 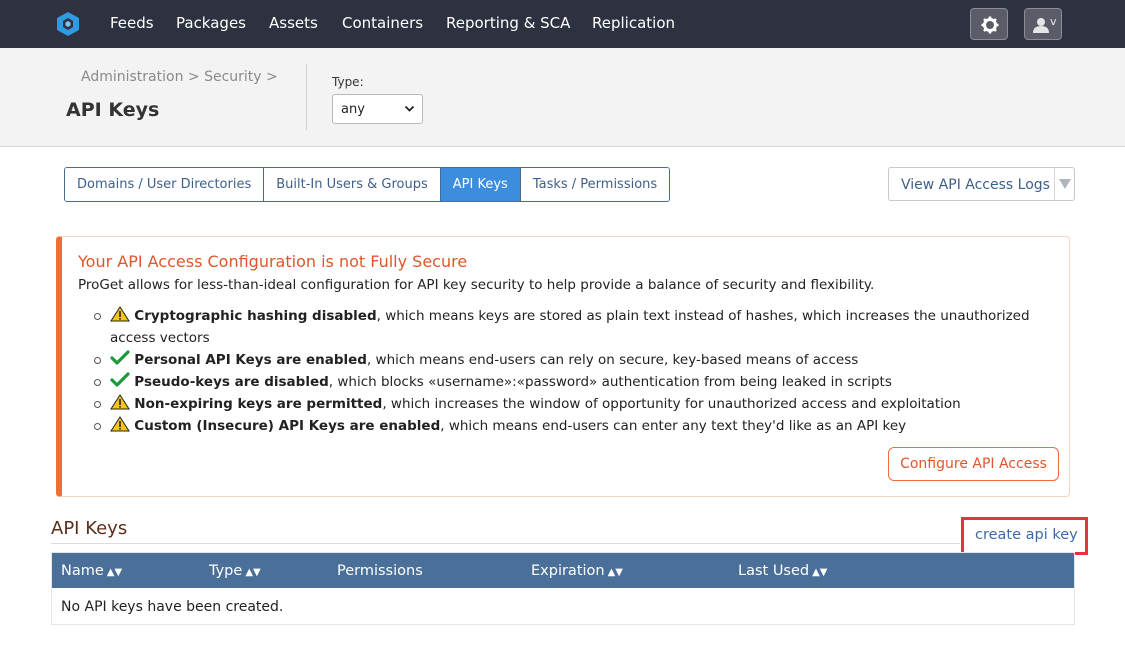 I want to click on view-api-access-logs-button: View API Access Logs, so click(x=981, y=184).